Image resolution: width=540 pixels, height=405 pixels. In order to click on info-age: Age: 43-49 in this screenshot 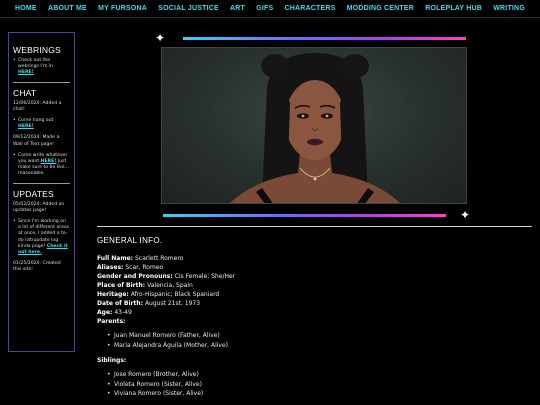, I will do `click(114, 312)`.